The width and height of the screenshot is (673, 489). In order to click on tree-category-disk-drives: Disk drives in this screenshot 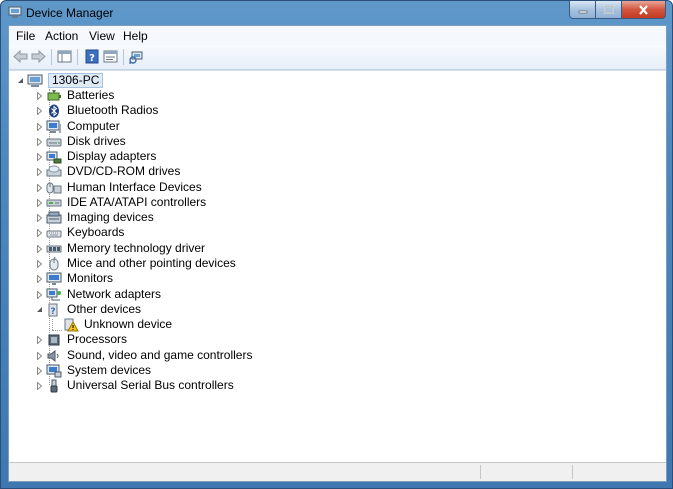, I will do `click(80, 141)`.